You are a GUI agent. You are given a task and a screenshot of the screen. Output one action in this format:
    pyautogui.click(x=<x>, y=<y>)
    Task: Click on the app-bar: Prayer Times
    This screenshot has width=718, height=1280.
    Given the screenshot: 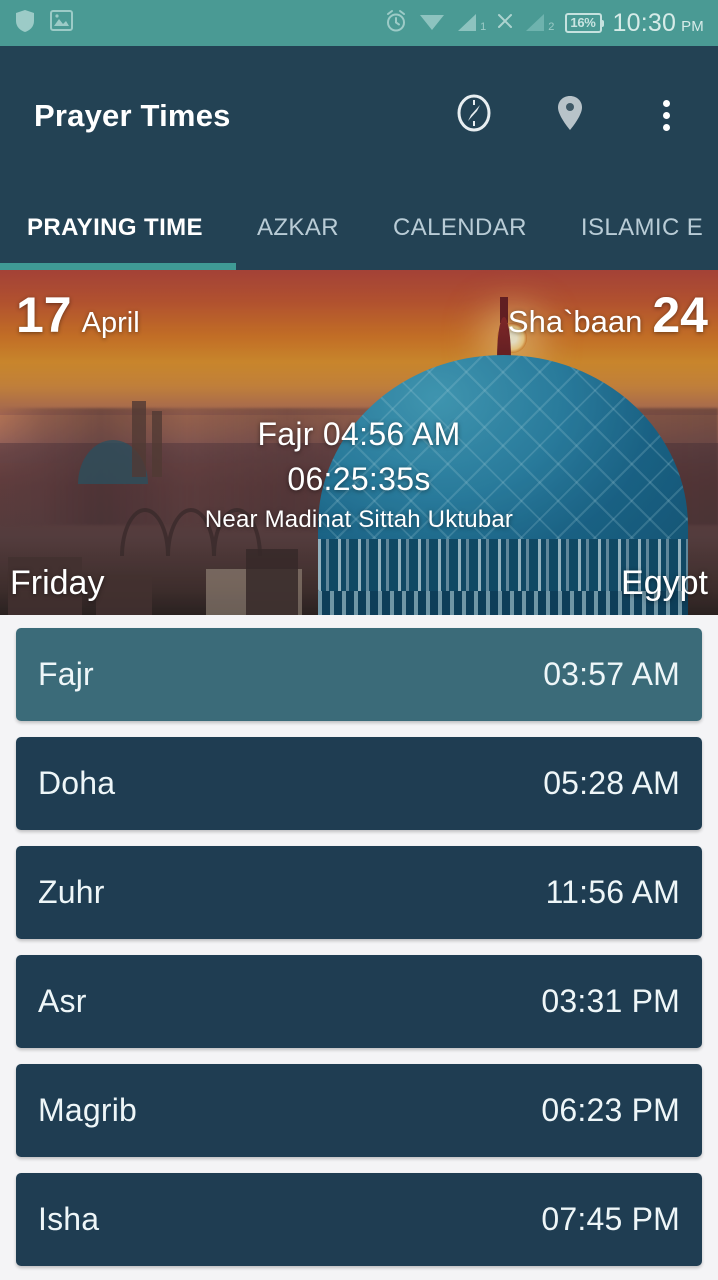 What is the action you would take?
    pyautogui.click(x=359, y=115)
    